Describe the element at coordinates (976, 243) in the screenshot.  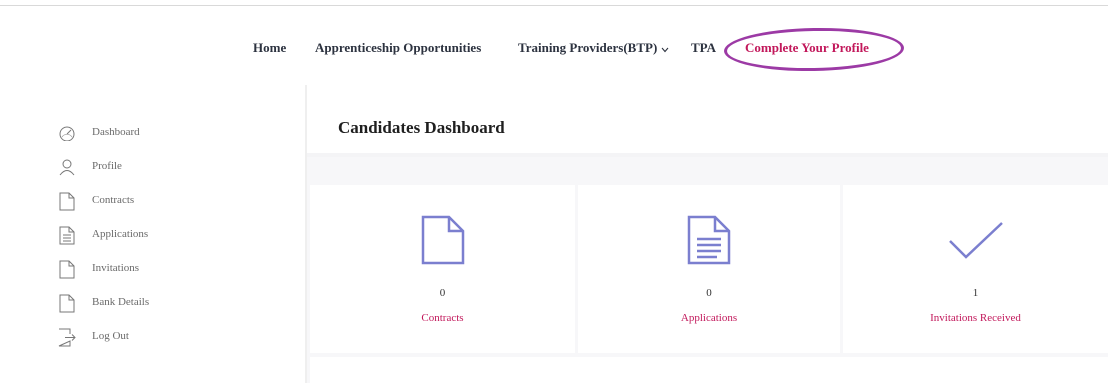
I see `checkmark-icon` at that location.